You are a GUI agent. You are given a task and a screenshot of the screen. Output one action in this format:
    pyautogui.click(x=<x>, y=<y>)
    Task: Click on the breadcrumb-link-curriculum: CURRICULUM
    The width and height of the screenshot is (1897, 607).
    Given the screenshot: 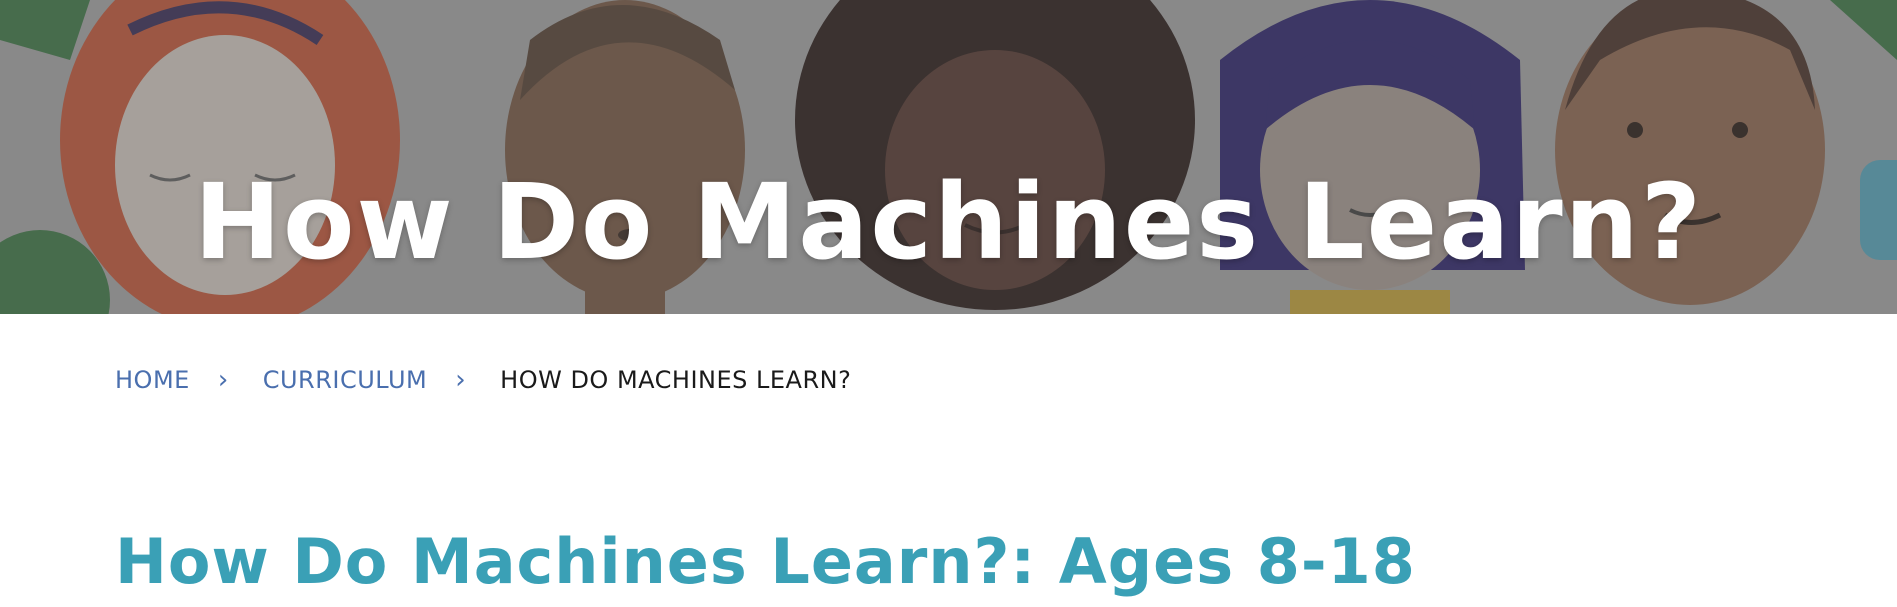 What is the action you would take?
    pyautogui.click(x=345, y=380)
    